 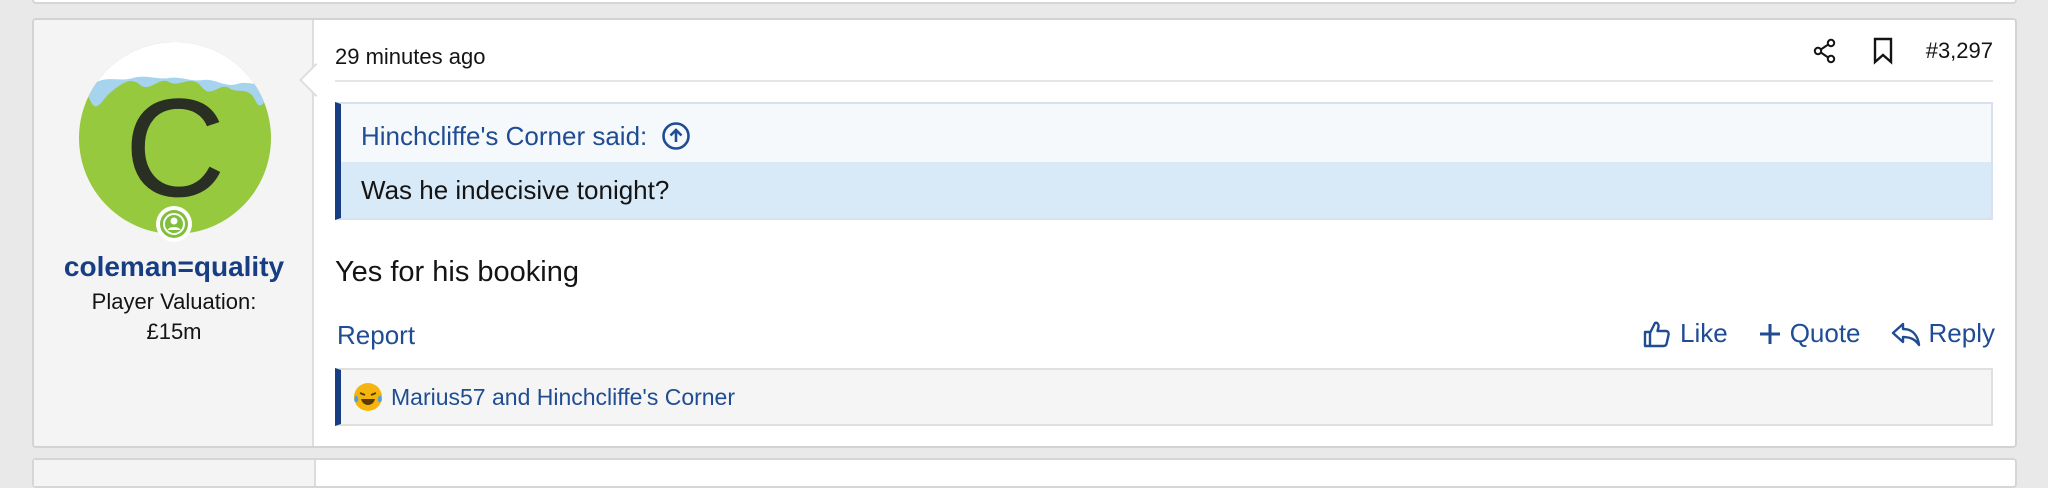 I want to click on go-to-quoted-icon, so click(x=676, y=136).